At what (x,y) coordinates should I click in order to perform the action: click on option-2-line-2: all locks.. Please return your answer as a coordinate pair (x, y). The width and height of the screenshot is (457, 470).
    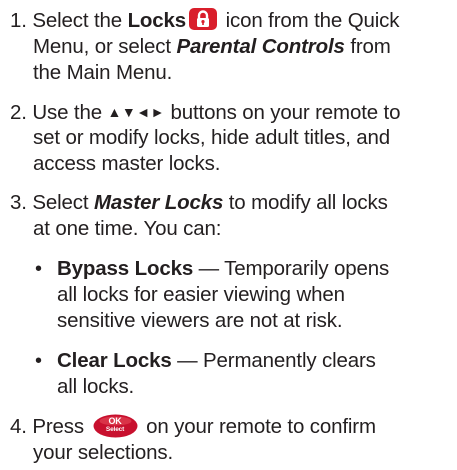
    Looking at the image, I should click on (96, 386).